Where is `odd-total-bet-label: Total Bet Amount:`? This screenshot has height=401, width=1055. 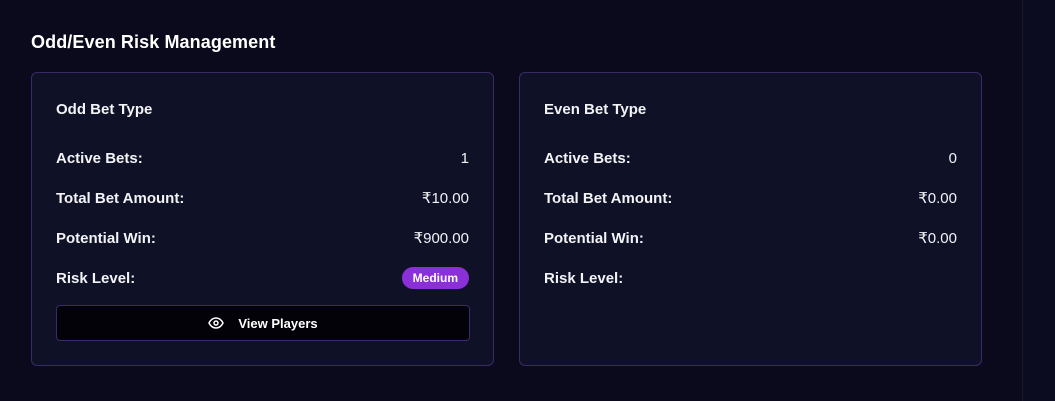
odd-total-bet-label: Total Bet Amount: is located at coordinates (120, 198).